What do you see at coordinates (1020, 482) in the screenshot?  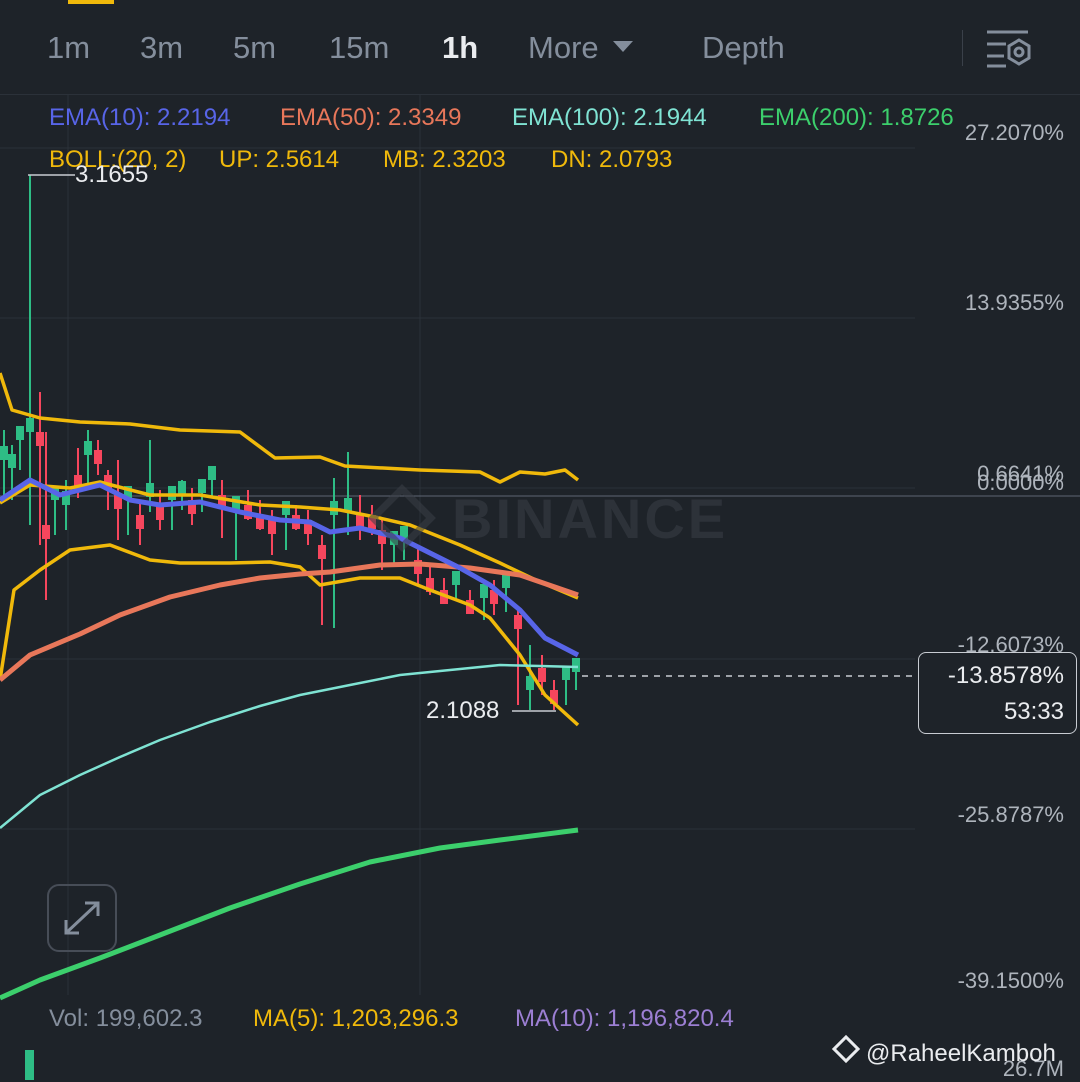 I see `y-axis-label: 0.0000%` at bounding box center [1020, 482].